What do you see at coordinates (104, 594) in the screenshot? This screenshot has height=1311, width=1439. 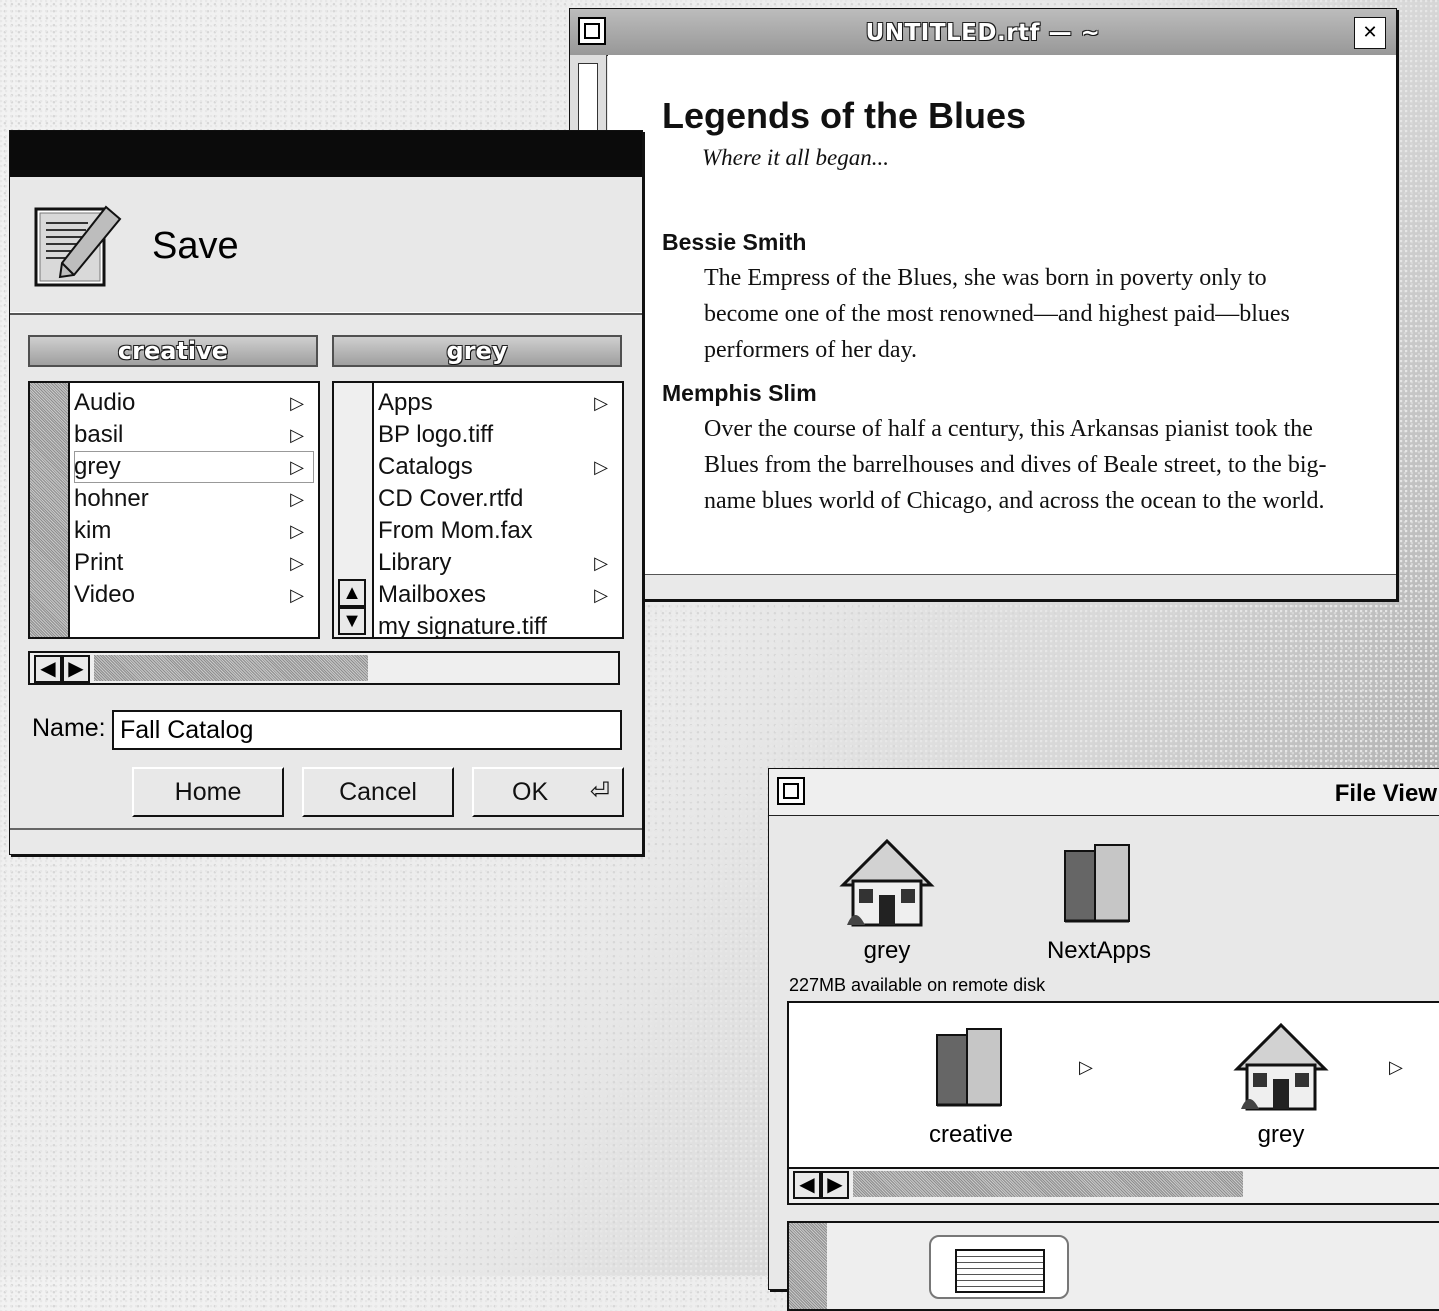 I see `list-item-label: Video` at bounding box center [104, 594].